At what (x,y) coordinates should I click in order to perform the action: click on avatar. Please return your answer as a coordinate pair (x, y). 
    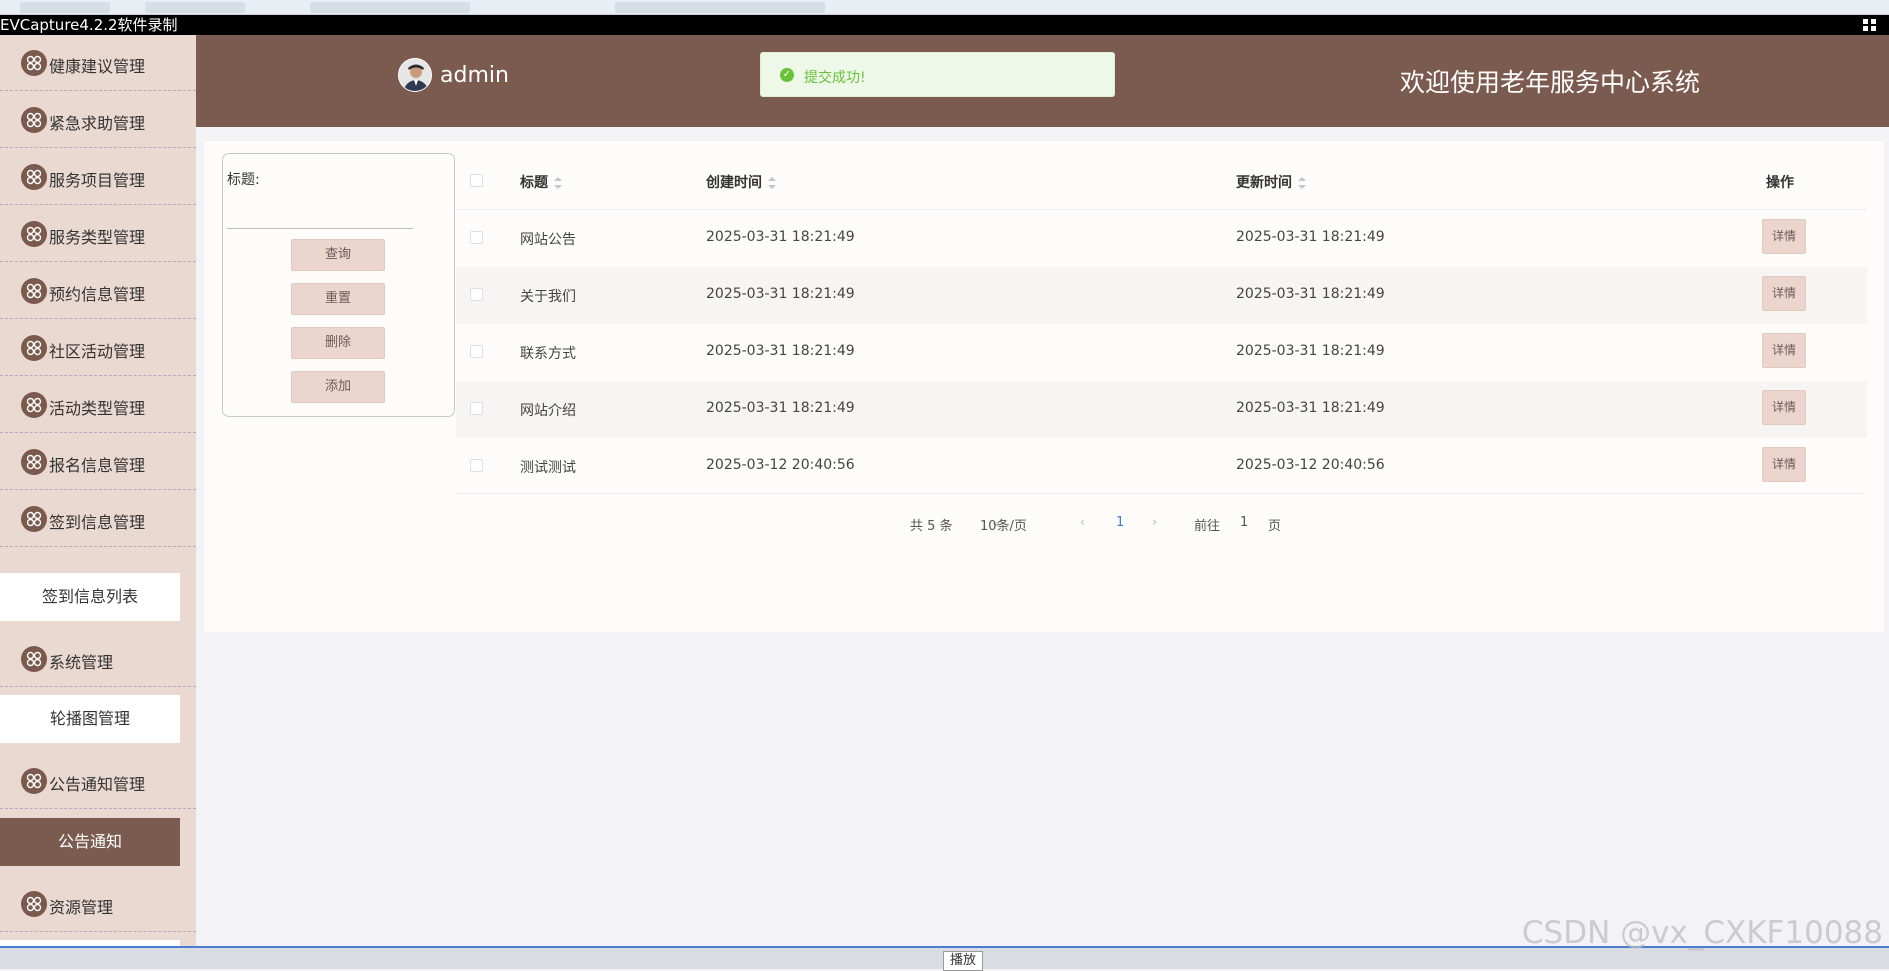
    Looking at the image, I should click on (415, 75).